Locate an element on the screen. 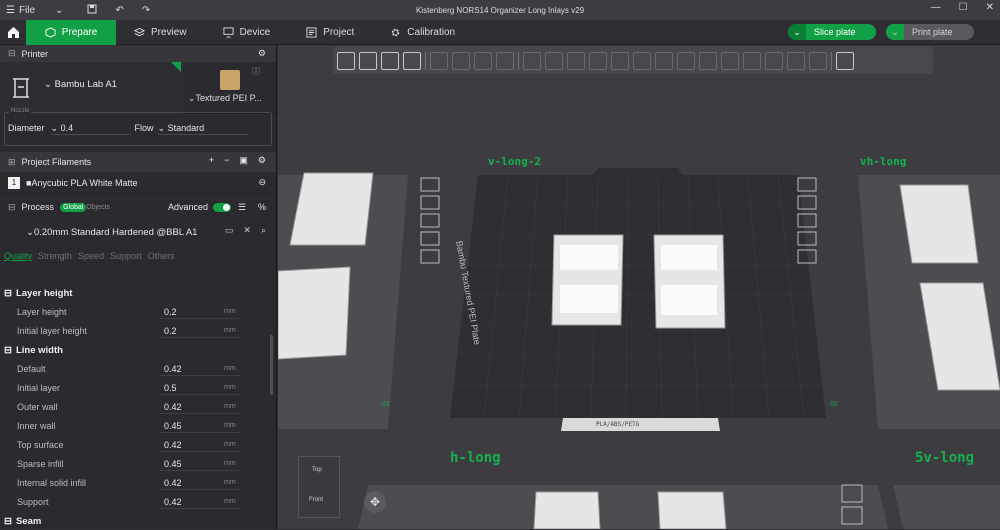  device-icon is located at coordinates (228, 32).